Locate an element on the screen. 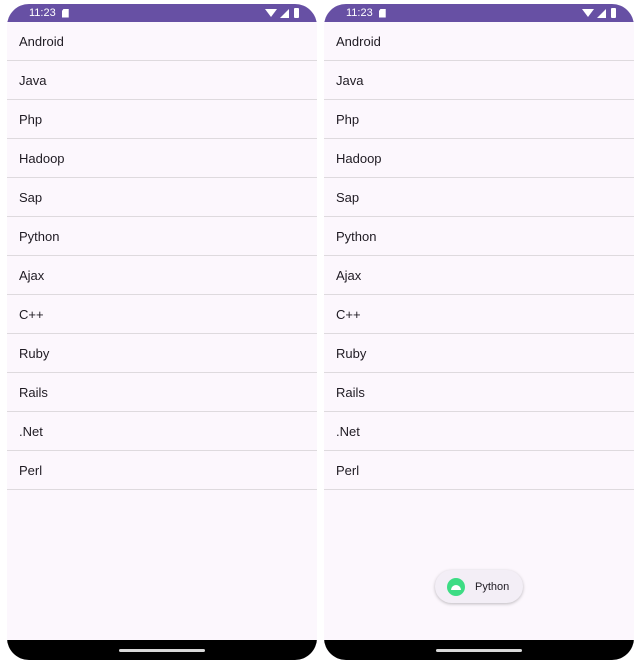 Image resolution: width=641 pixels, height=665 pixels. android-icon is located at coordinates (456, 586).